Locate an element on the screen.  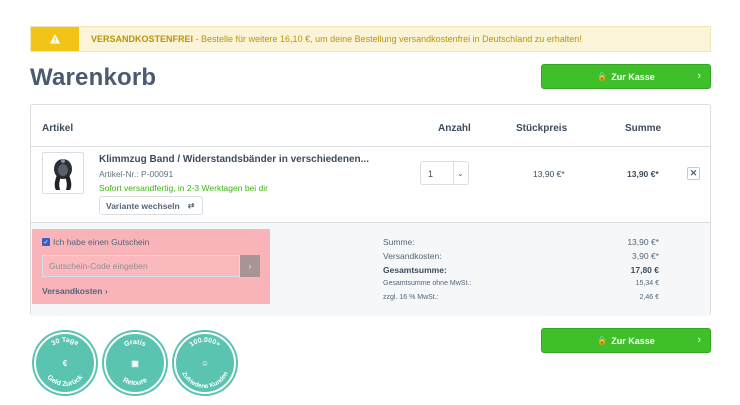
variant-label: Variante wechseln is located at coordinates (143, 205).